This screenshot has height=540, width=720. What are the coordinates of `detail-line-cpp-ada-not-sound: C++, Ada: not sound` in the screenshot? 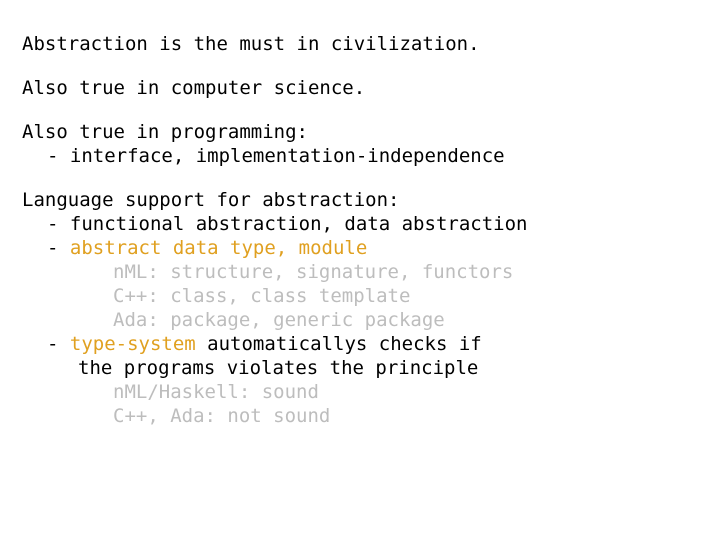 It's located at (222, 416).